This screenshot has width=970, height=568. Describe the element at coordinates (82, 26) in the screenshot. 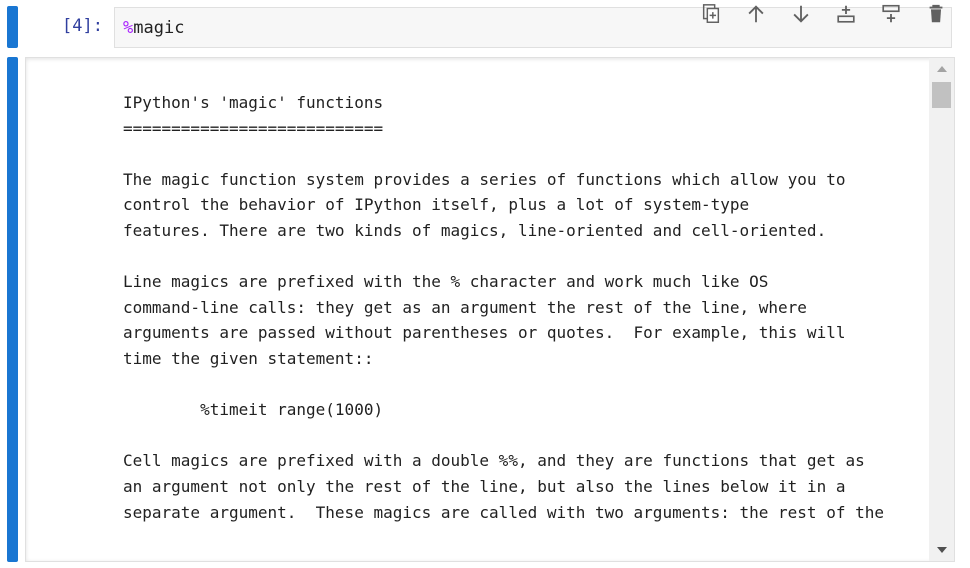

I see `input-prompt: [4]:` at that location.